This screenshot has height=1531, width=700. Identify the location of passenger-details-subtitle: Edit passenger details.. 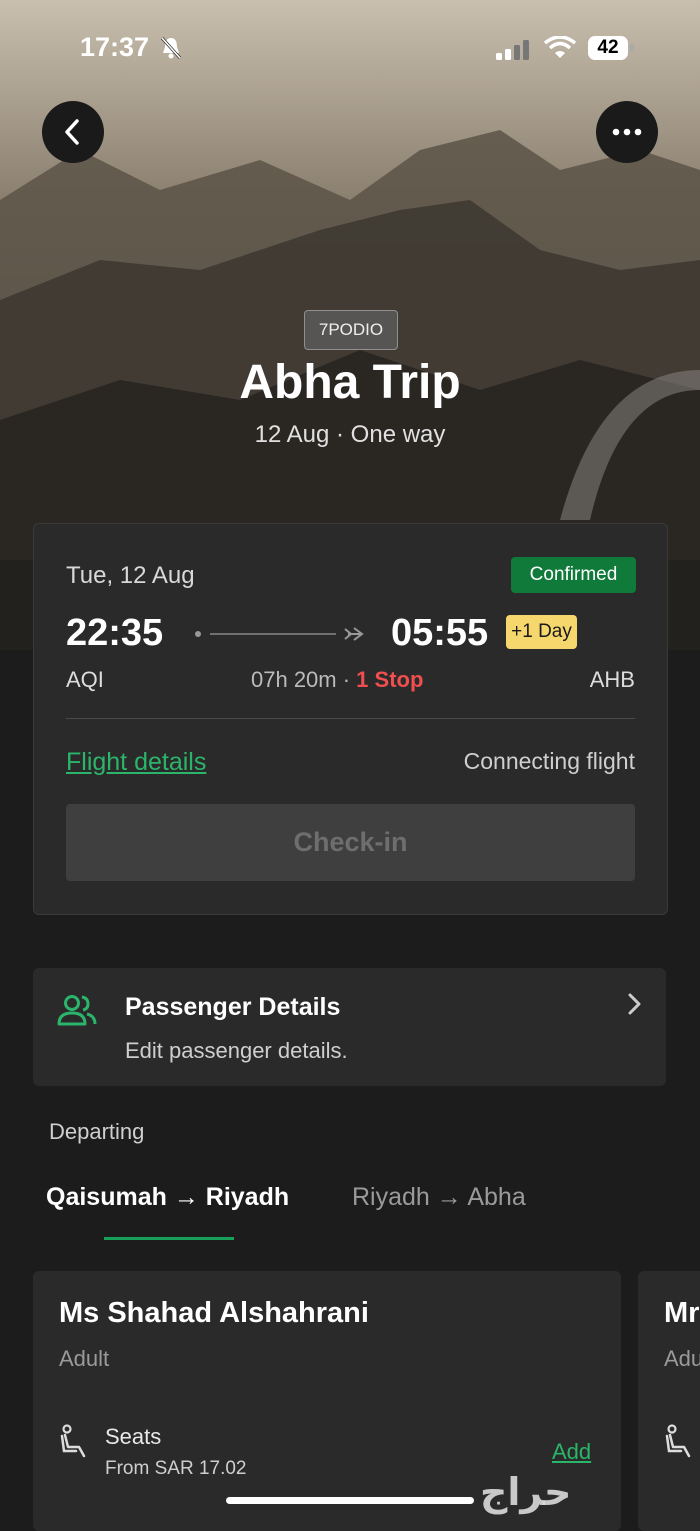
(236, 1050).